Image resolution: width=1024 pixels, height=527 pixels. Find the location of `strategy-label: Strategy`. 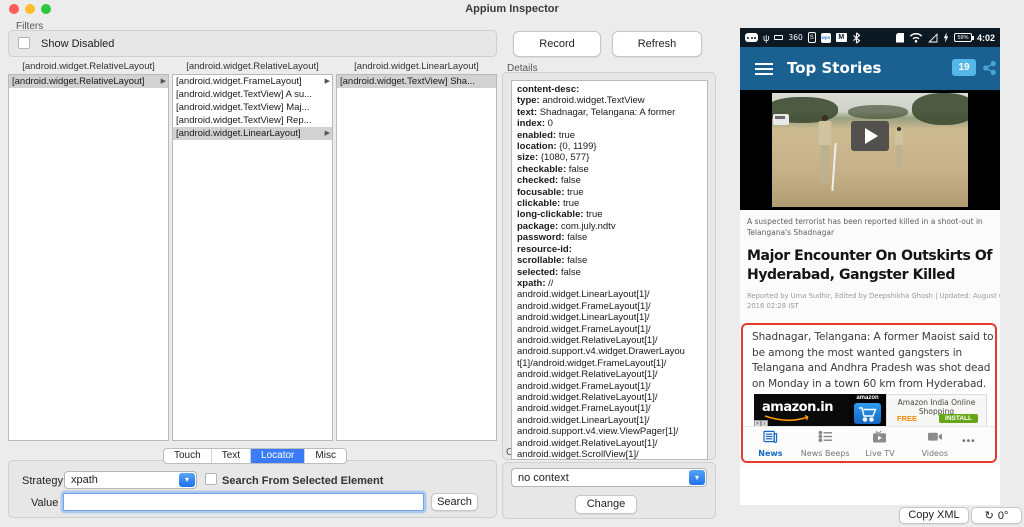

strategy-label: Strategy is located at coordinates (42, 481).